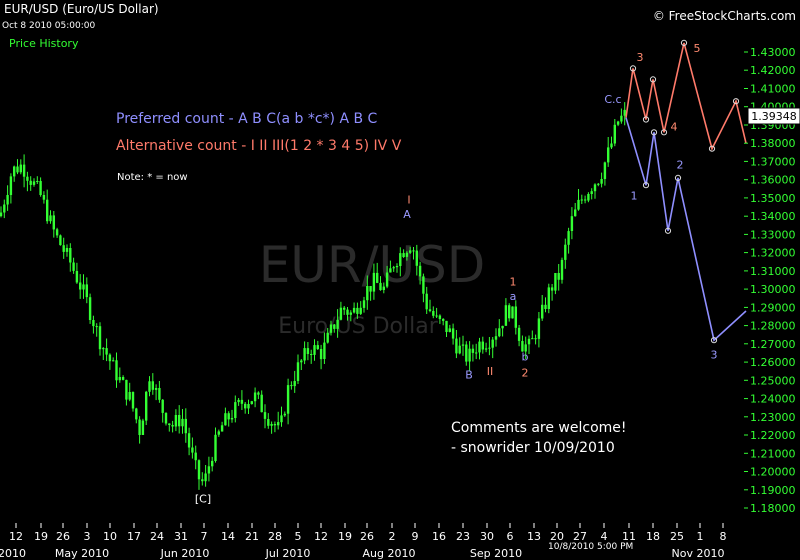  What do you see at coordinates (686, 229) in the screenshot?
I see `preferred-projection-line` at bounding box center [686, 229].